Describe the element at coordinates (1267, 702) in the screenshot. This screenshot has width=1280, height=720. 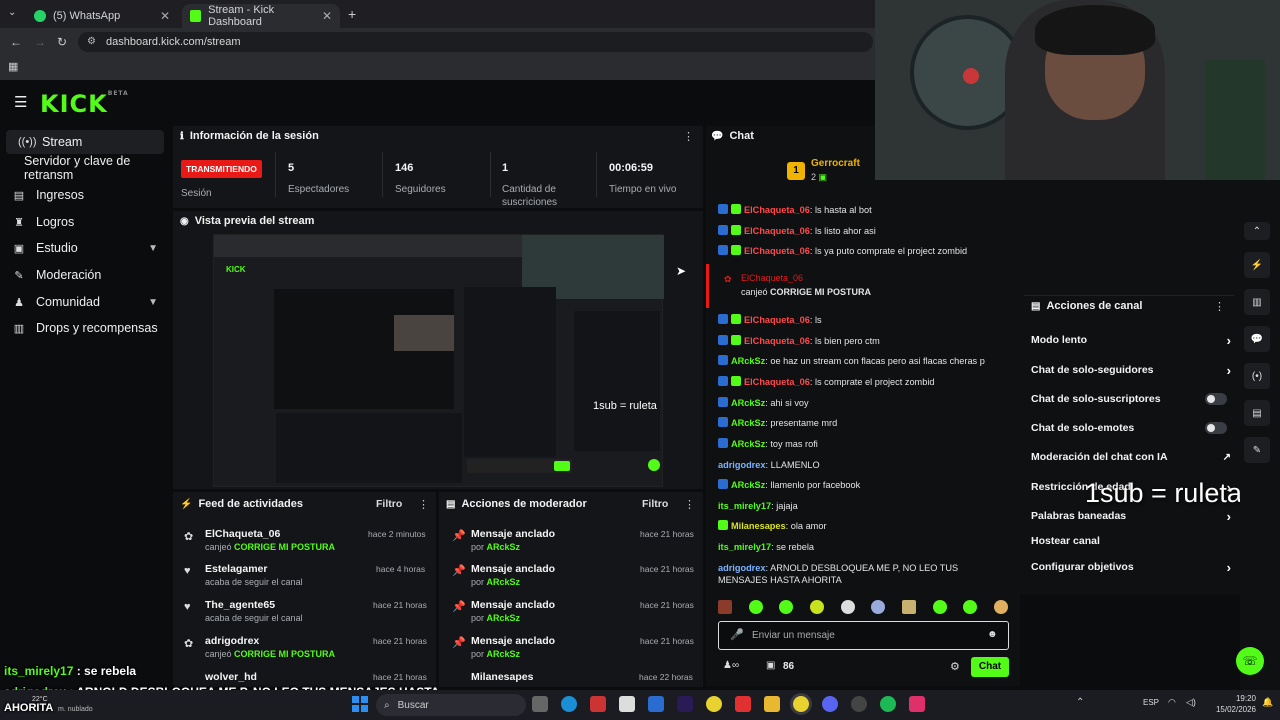
I see `notifications-icon: 🔔` at that location.